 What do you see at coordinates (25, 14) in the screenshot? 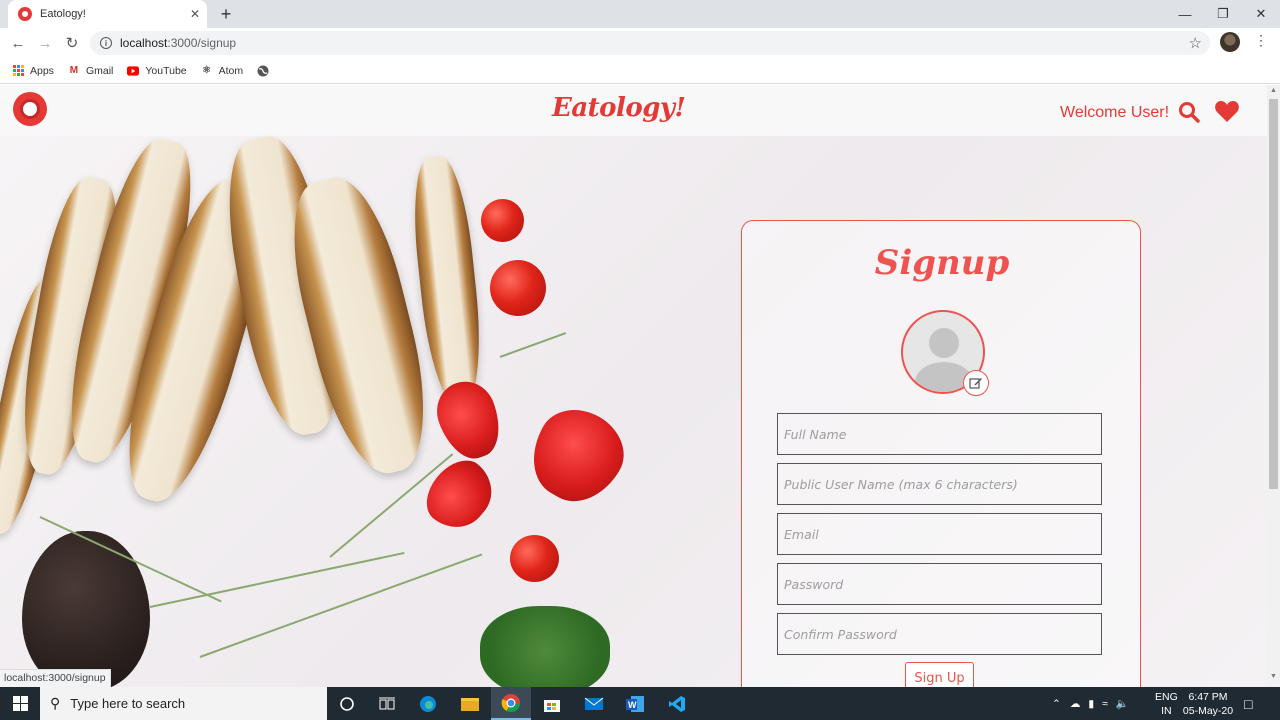
I see `site-favicon-icon` at bounding box center [25, 14].